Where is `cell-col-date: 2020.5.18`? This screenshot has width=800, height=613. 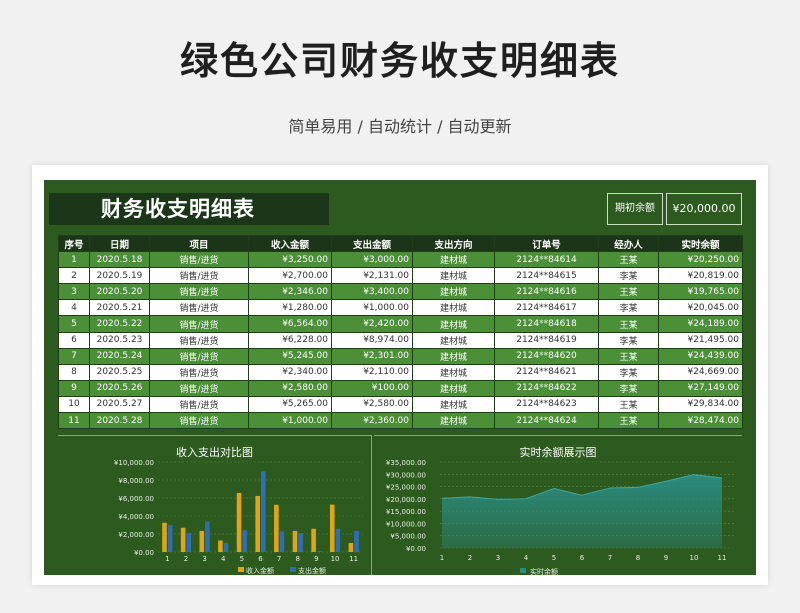
cell-col-date: 2020.5.18 is located at coordinates (119, 260).